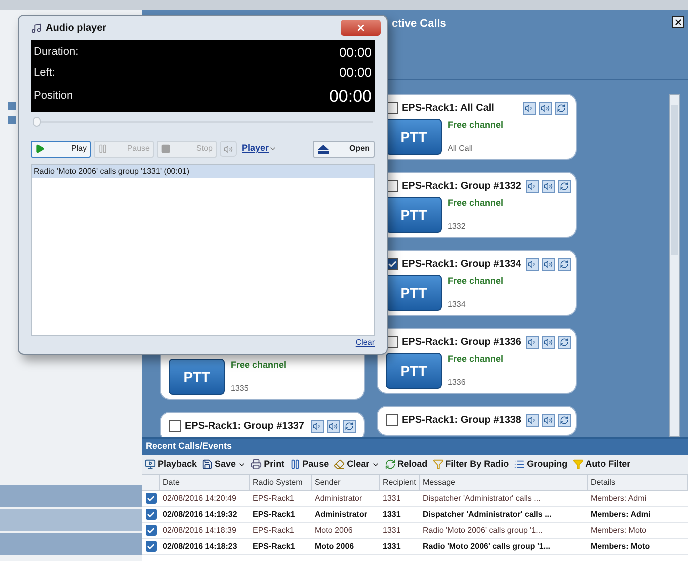 The width and height of the screenshot is (688, 561). I want to click on card-title: EPS-Rack1: Group #1332, so click(462, 187).